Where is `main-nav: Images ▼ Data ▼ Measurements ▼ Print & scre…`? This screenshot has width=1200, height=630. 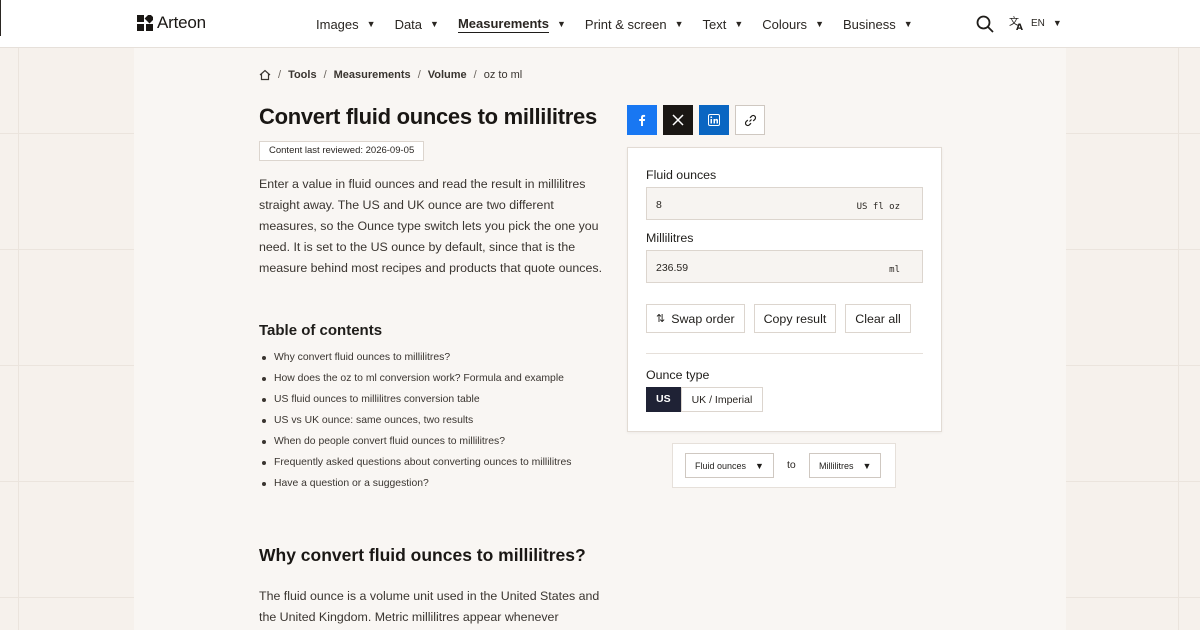 main-nav: Images ▼ Data ▼ Measurements ▼ Print & scre… is located at coordinates (624, 24).